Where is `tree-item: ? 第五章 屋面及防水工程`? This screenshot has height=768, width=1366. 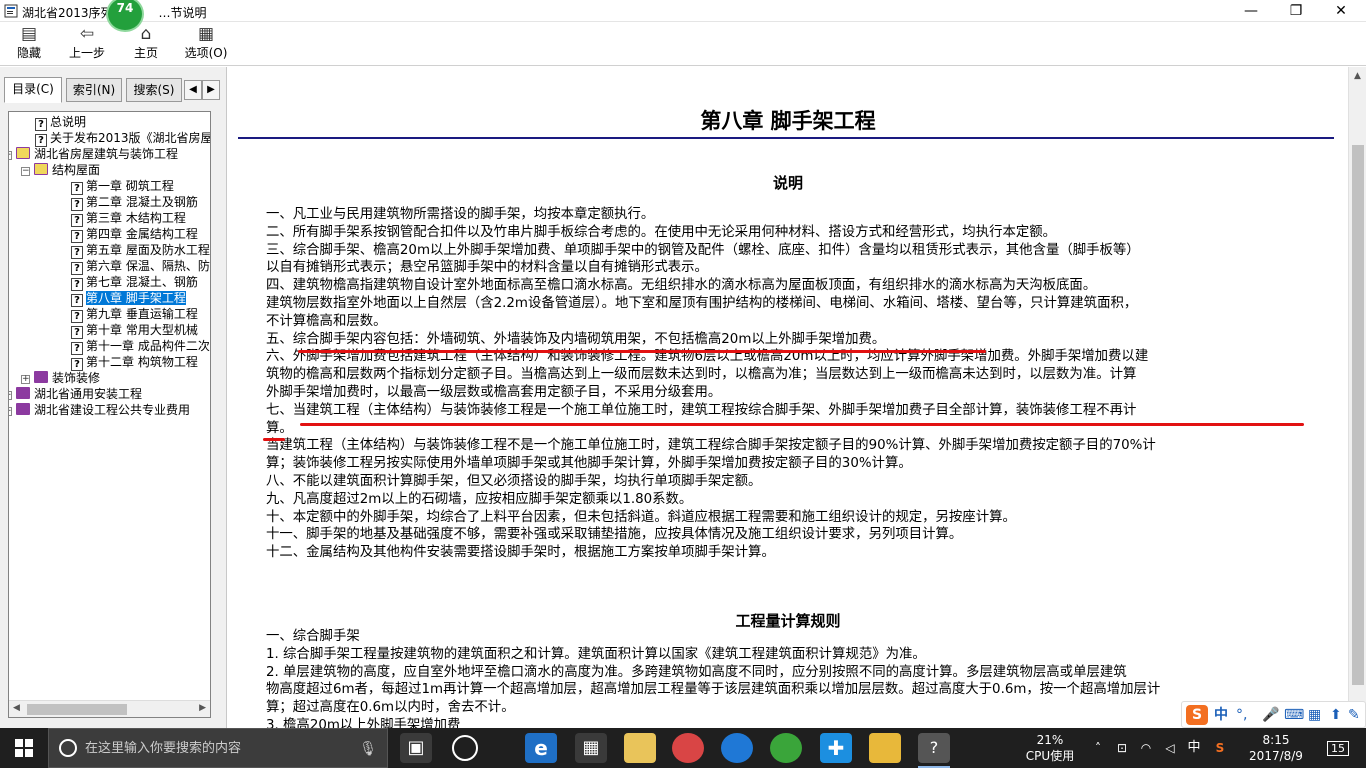 tree-item: ? 第五章 屋面及防水工程 is located at coordinates (140, 250).